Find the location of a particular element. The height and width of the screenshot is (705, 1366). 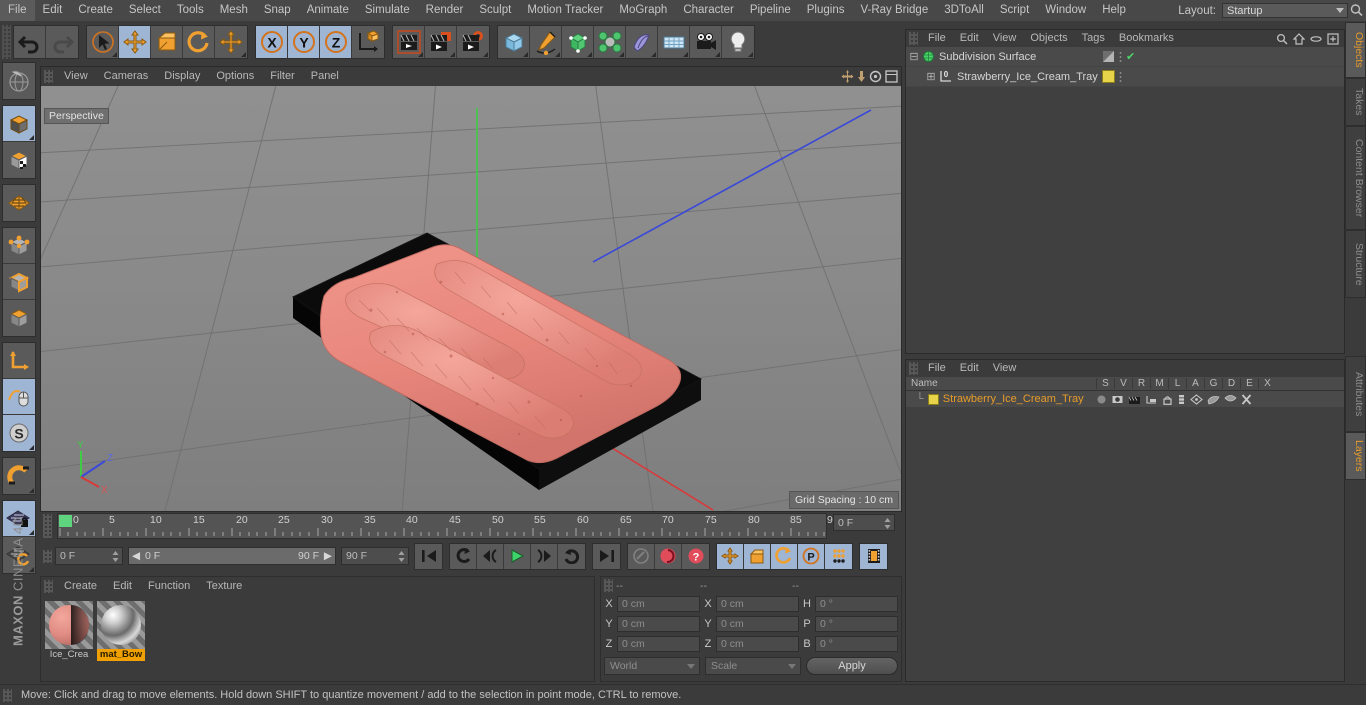

menu-item-character: Character is located at coordinates (708, 10).